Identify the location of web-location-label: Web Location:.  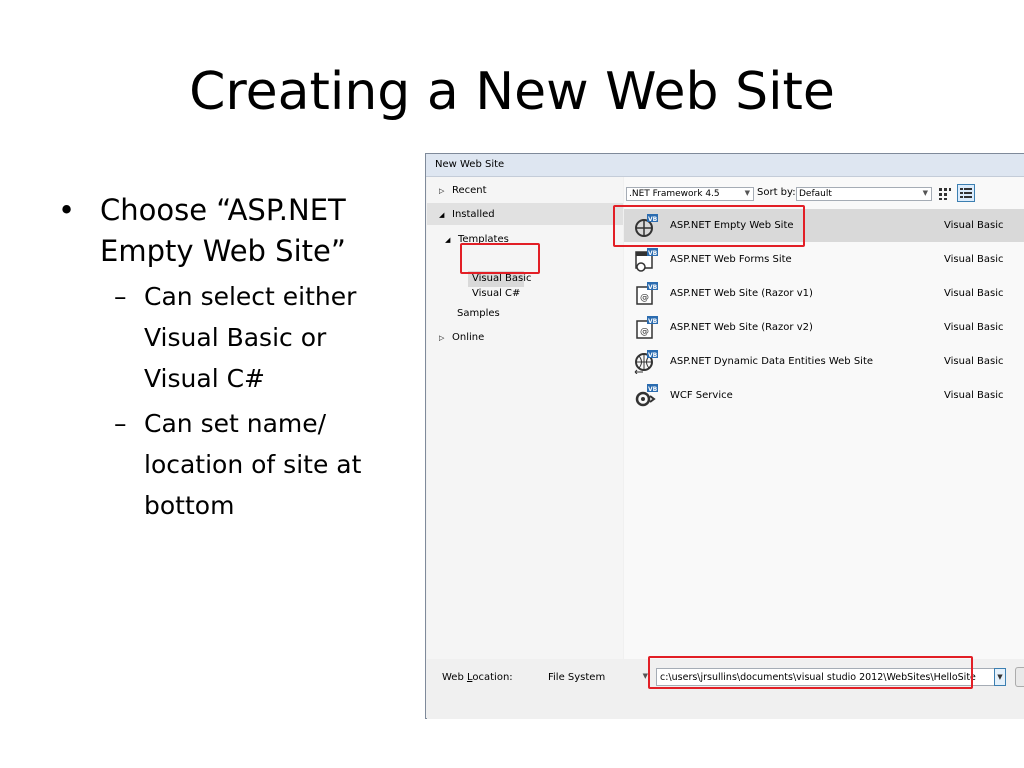
(477, 677).